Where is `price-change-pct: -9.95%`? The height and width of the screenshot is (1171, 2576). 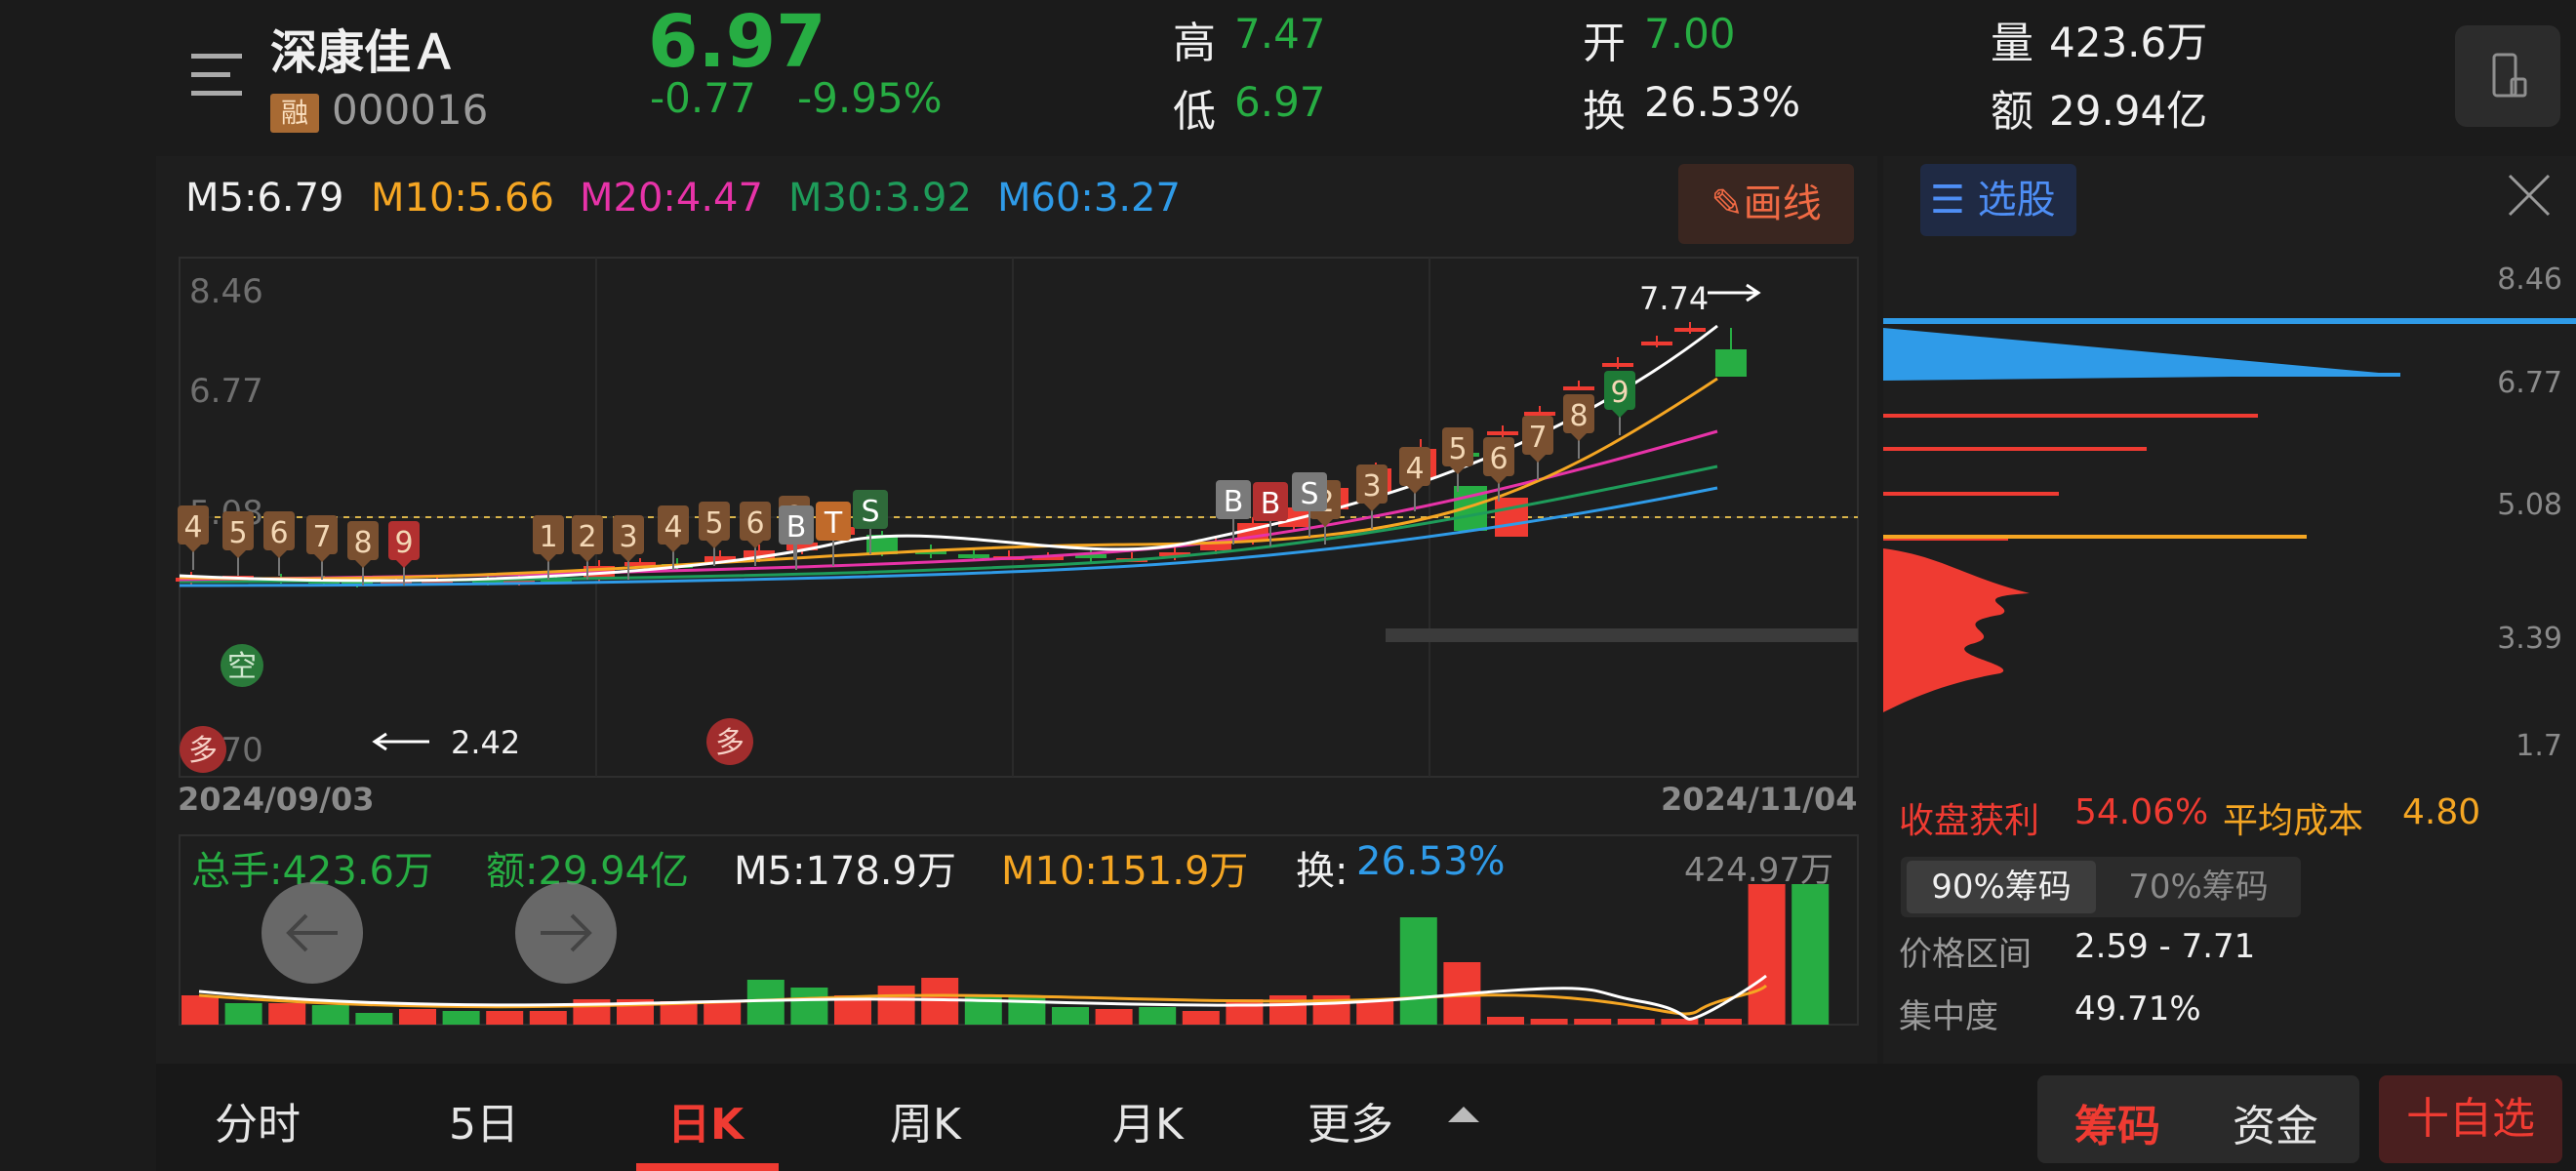
price-change-pct: -9.95% is located at coordinates (870, 98).